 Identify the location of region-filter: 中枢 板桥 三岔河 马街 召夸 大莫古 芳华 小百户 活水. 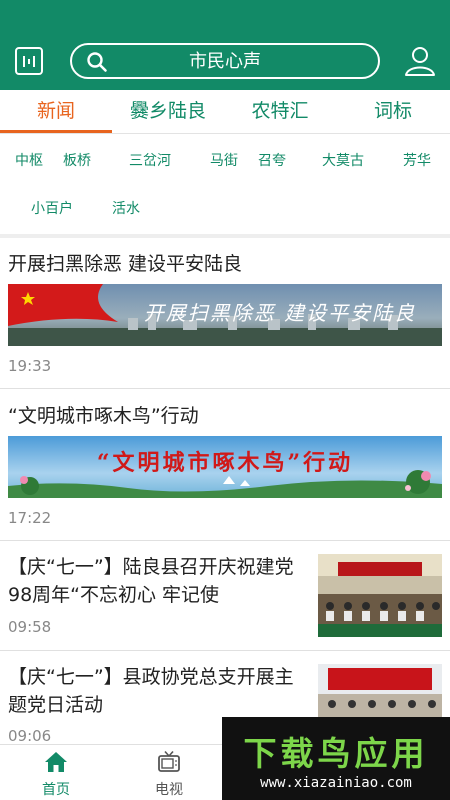
(225, 184).